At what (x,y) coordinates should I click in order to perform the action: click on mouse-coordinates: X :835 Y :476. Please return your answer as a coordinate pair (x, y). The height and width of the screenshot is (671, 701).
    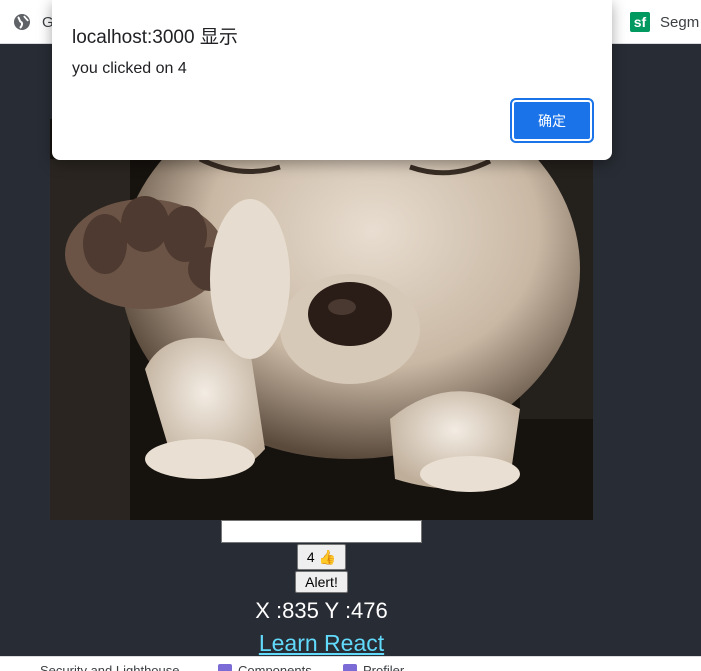
    Looking at the image, I should click on (321, 610).